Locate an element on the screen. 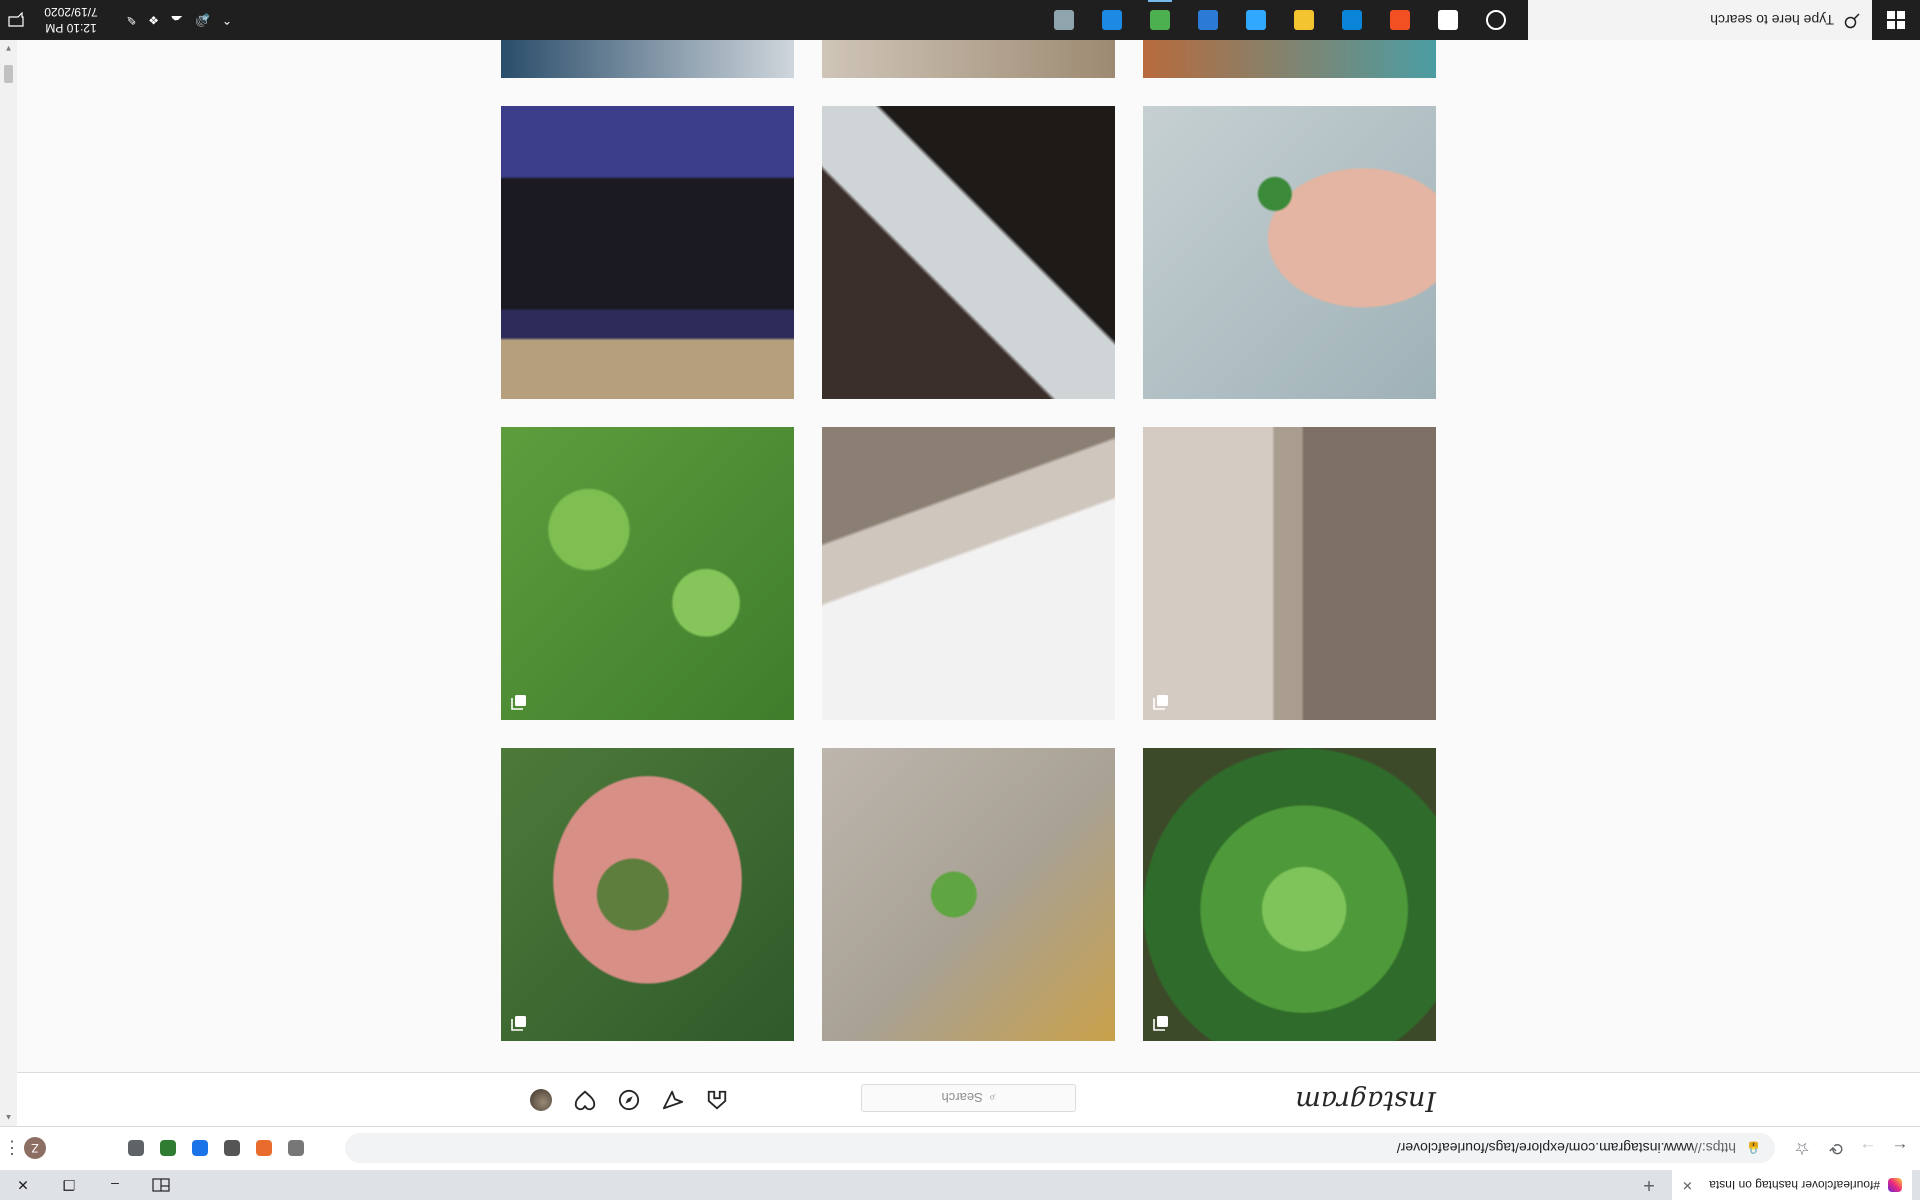 The height and width of the screenshot is (1200, 1920). post-cat-shadow-bowls is located at coordinates (1289, 573).